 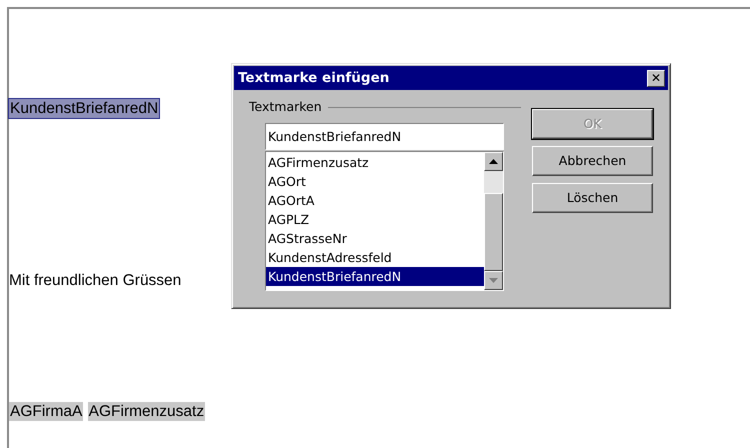 What do you see at coordinates (375, 200) in the screenshot?
I see `list-item: AGOrtA` at bounding box center [375, 200].